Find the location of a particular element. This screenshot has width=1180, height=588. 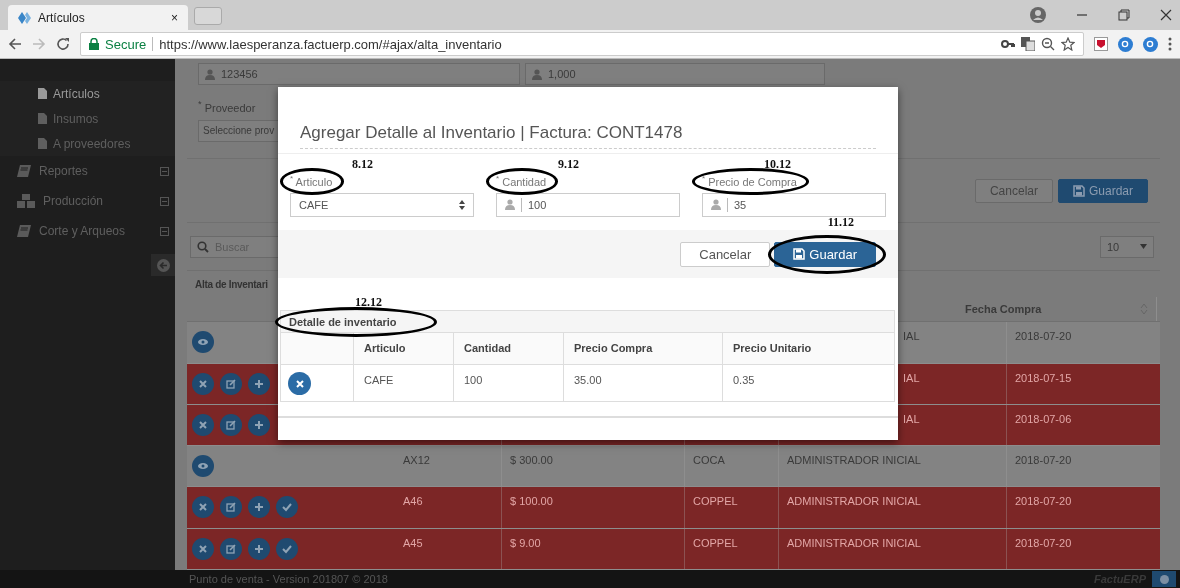

star-icon is located at coordinates (1068, 44).